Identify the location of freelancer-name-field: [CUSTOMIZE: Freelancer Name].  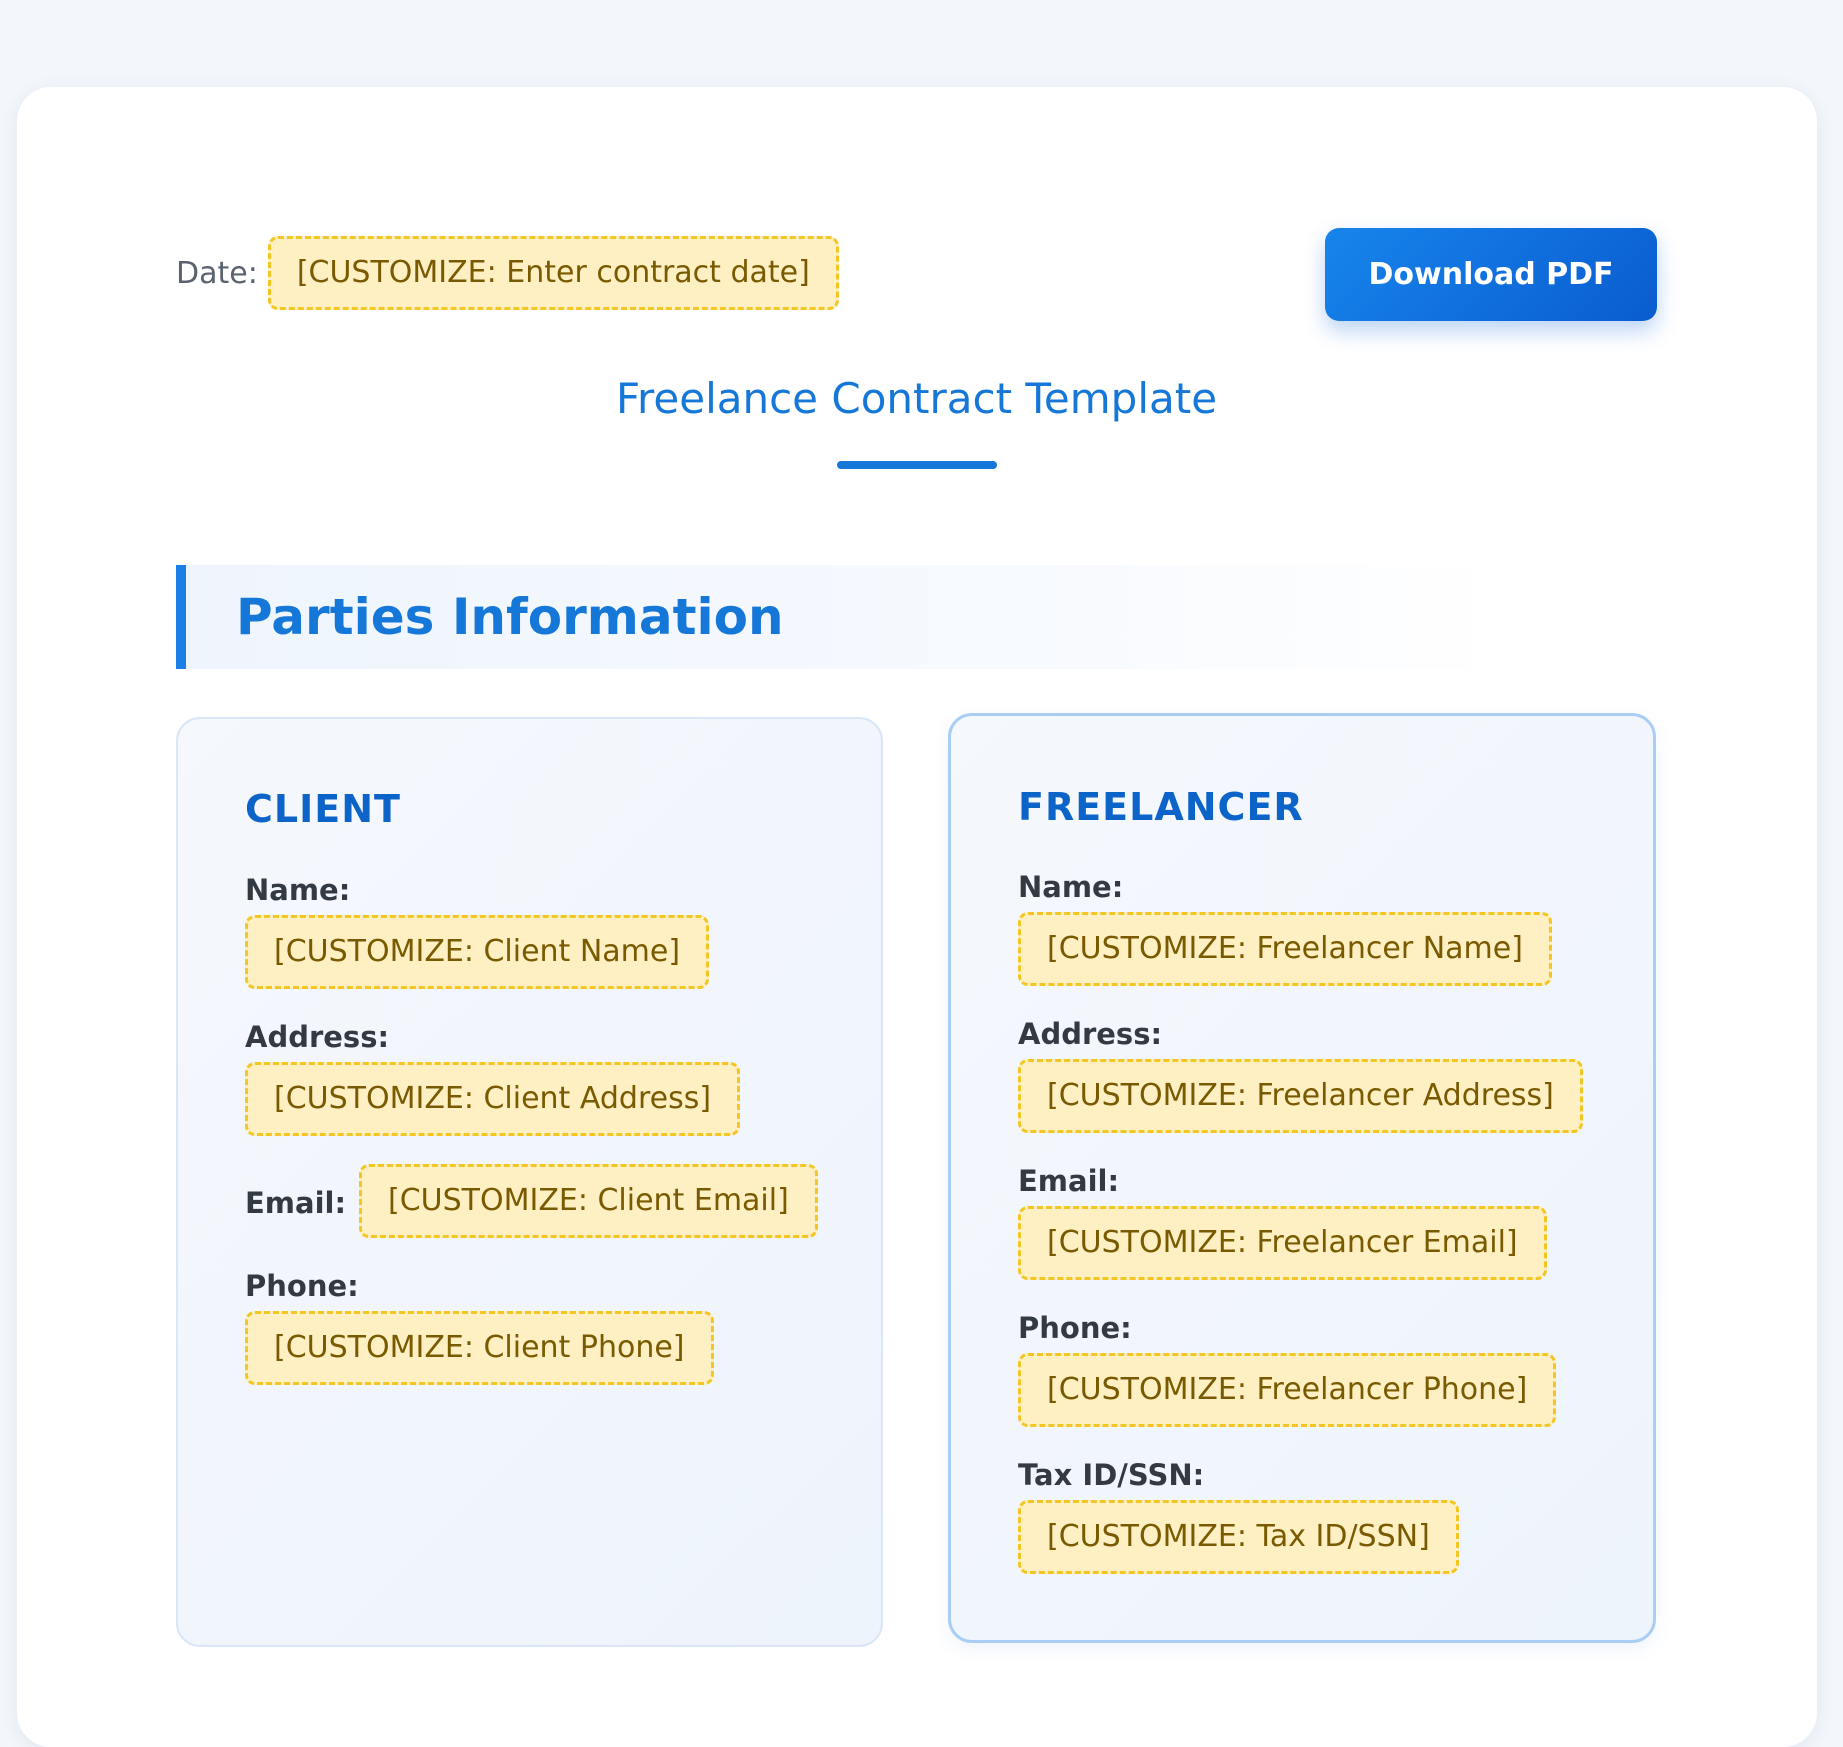
(1285, 949).